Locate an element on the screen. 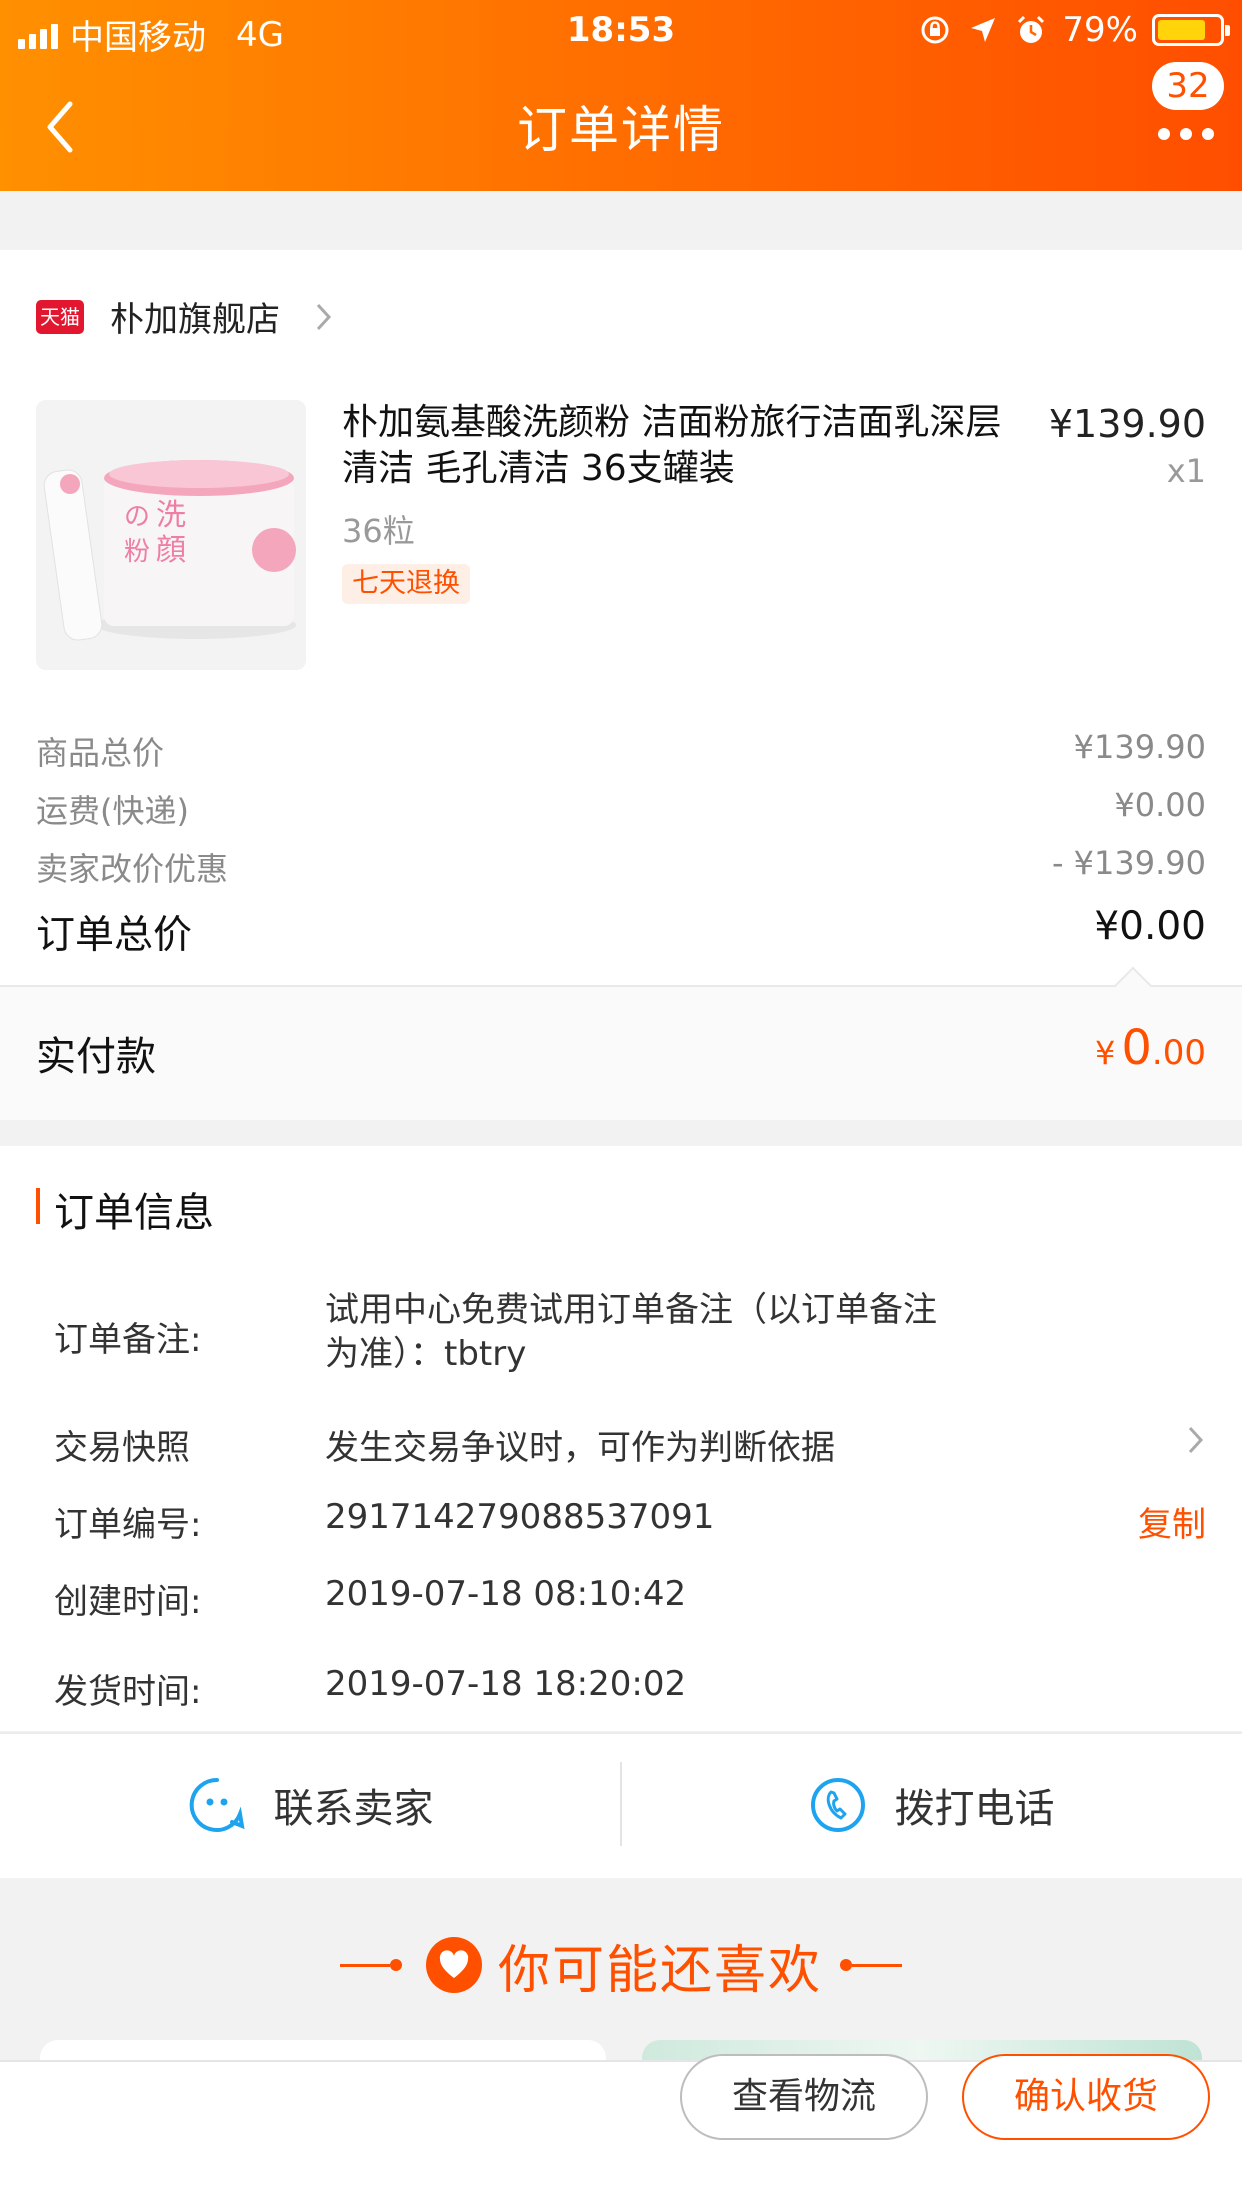 This screenshot has height=2208, width=1242. order-number-value: 2917142790885370​91 is located at coordinates (520, 1517).